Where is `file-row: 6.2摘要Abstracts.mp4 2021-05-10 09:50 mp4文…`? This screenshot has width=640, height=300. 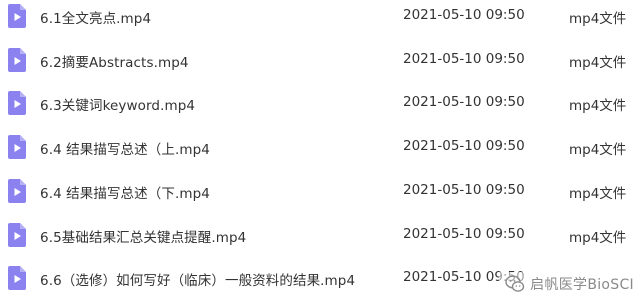
file-row: 6.2摘要Abstracts.mp4 2021-05-10 09:50 mp4文… is located at coordinates (320, 60).